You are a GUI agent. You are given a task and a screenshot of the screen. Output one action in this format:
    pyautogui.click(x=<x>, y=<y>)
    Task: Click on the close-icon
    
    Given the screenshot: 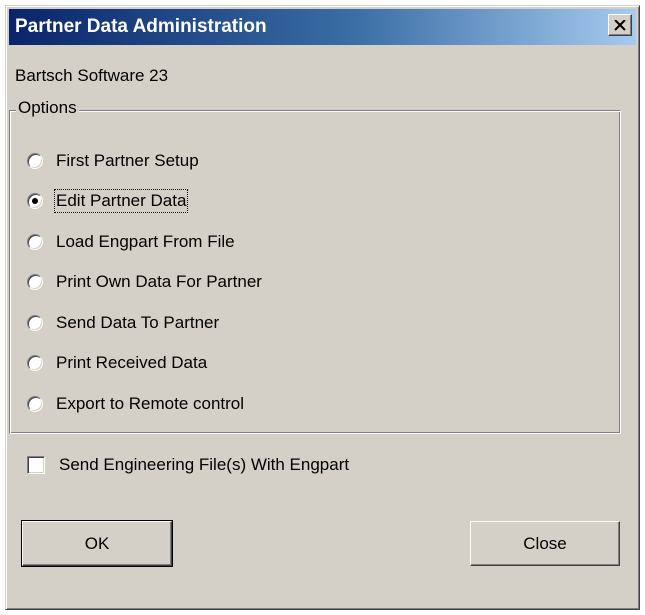 What is the action you would take?
    pyautogui.click(x=620, y=25)
    